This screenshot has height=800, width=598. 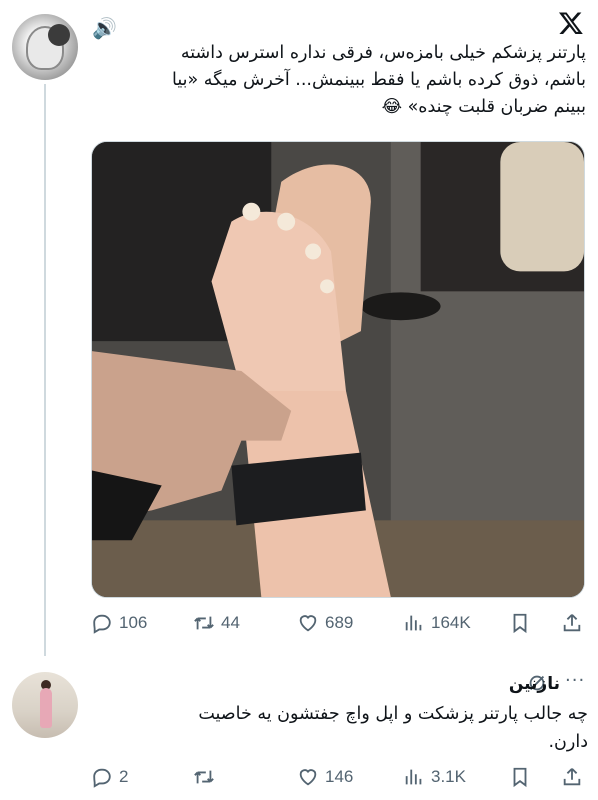 What do you see at coordinates (45, 370) in the screenshot?
I see `thread-line` at bounding box center [45, 370].